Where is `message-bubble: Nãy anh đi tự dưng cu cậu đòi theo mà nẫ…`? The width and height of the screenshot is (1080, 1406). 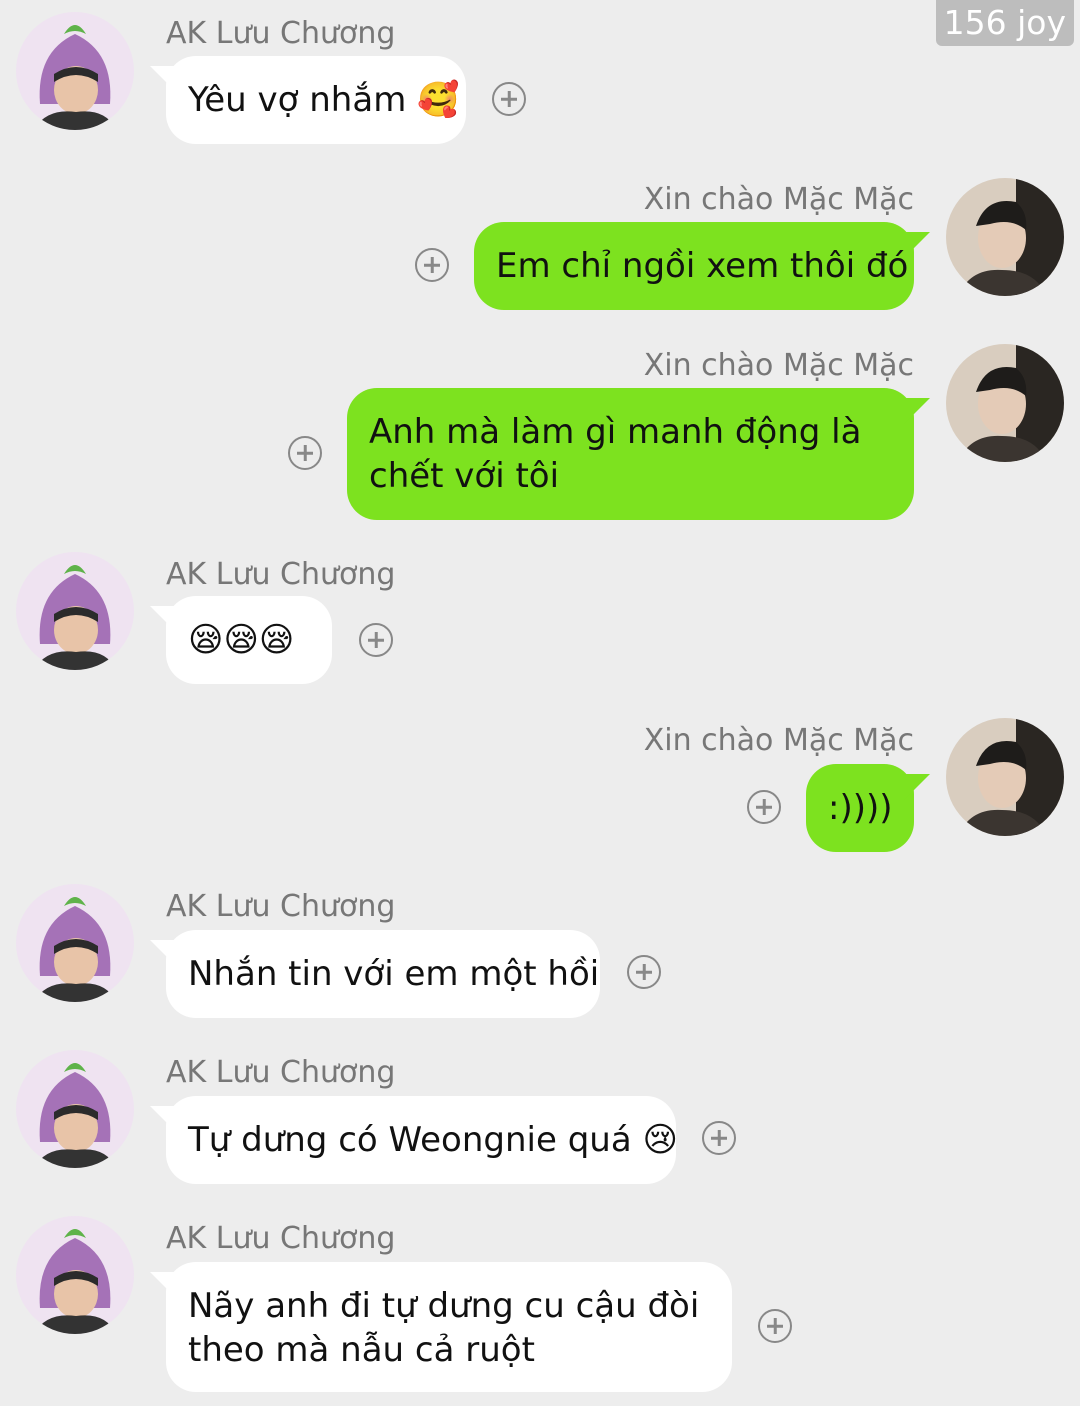
message-bubble: Nãy anh đi tự dưng cu cậu đòi theo mà nẫ… is located at coordinates (449, 1327).